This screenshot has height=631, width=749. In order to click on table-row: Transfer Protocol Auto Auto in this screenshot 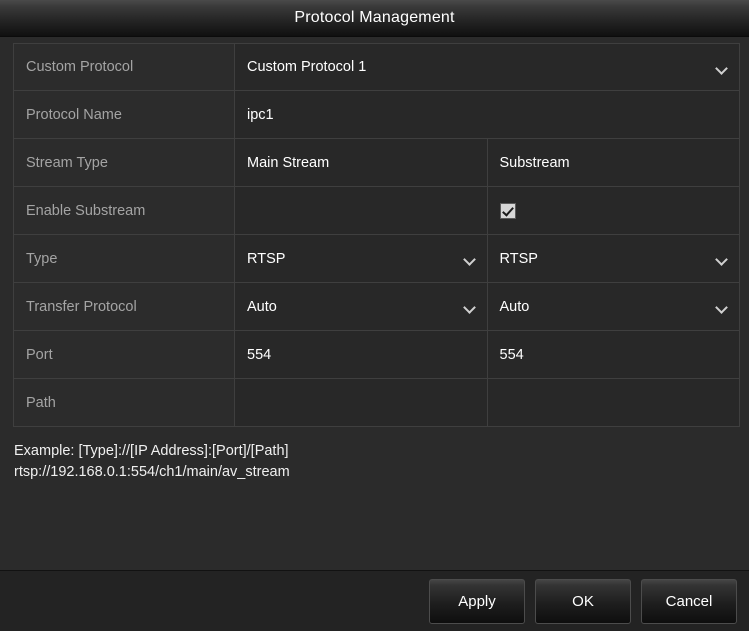, I will do `click(376, 307)`.